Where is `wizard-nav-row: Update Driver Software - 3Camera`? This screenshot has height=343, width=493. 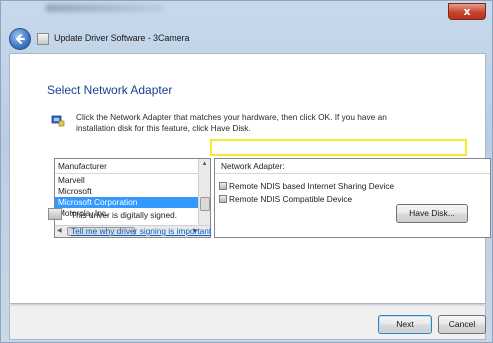 wizard-nav-row: Update Driver Software - 3Camera is located at coordinates (247, 39).